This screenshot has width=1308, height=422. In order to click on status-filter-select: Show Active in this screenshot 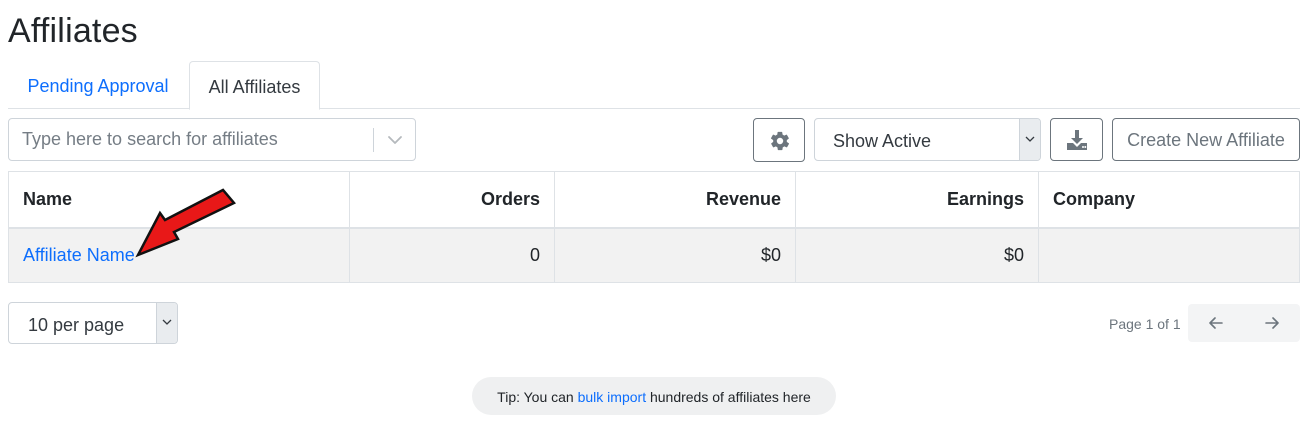, I will do `click(927, 139)`.